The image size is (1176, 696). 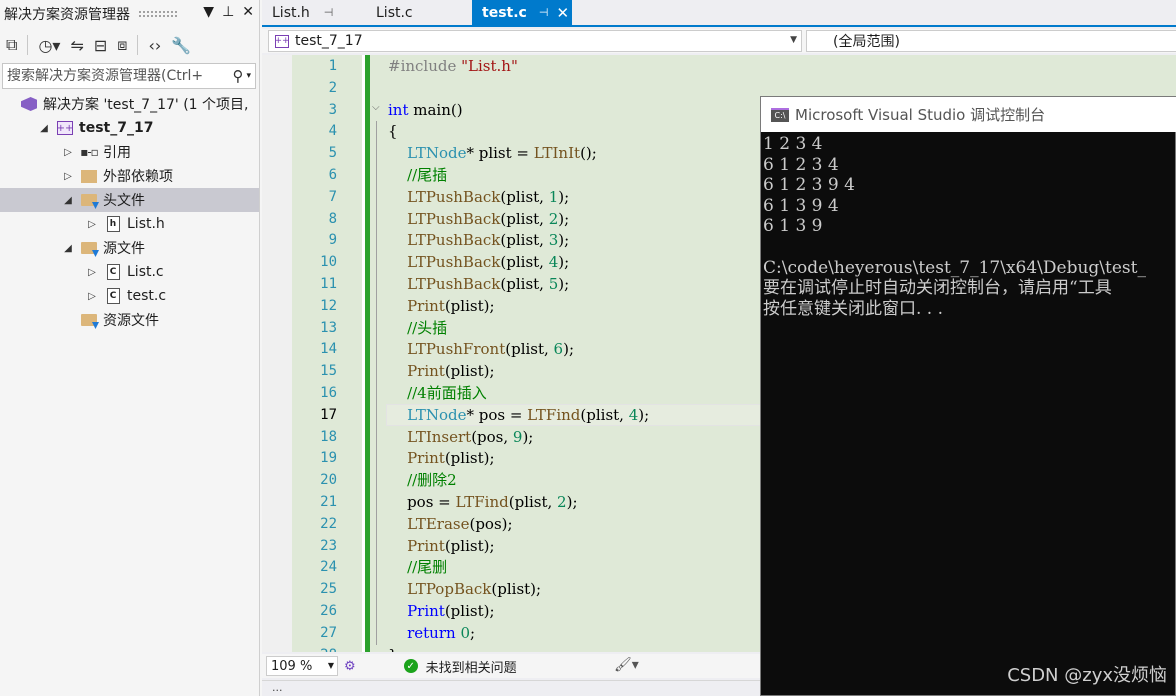 What do you see at coordinates (129, 272) in the screenshot?
I see `tree-item: ▷ C List.c` at bounding box center [129, 272].